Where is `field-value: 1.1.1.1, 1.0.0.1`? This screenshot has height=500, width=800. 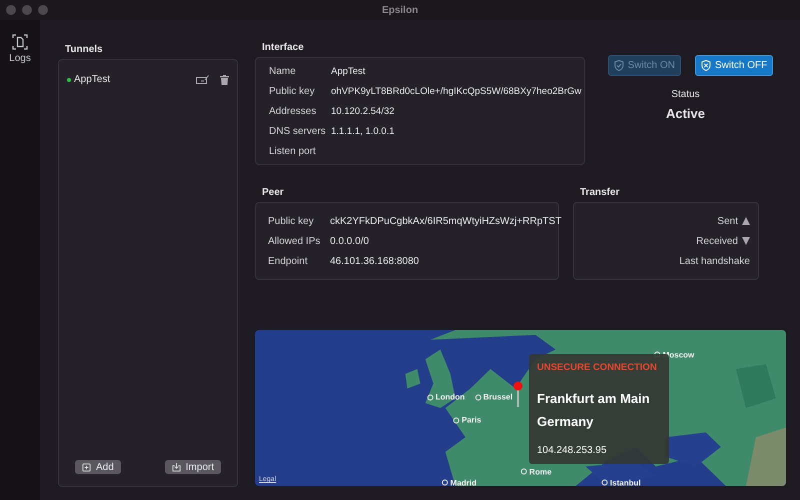 field-value: 1.1.1.1, 1.0.0.1 is located at coordinates (363, 131).